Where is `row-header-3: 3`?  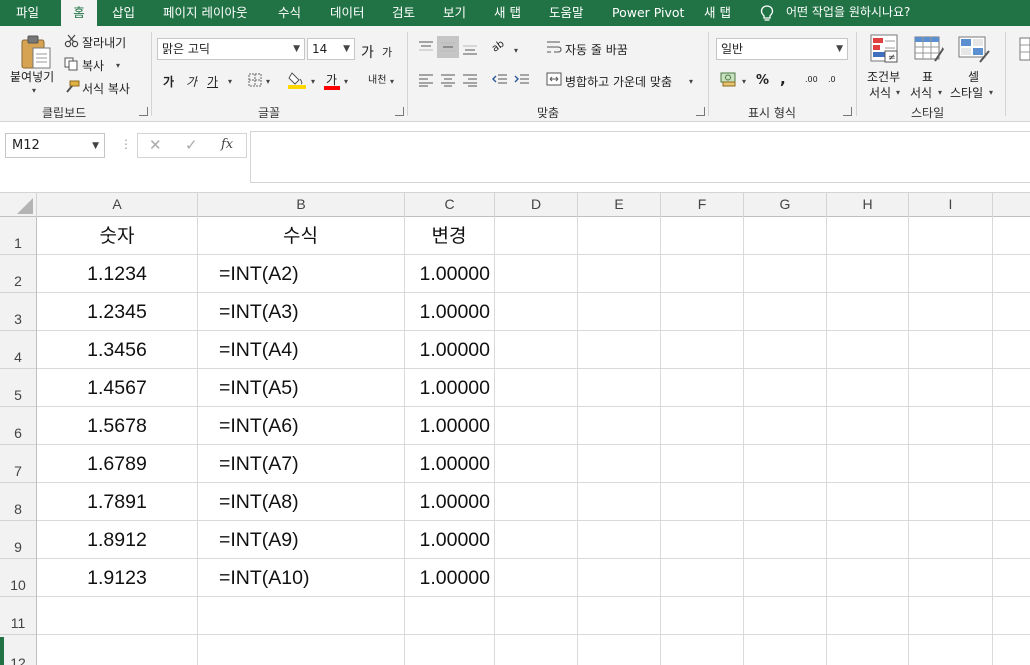 row-header-3: 3 is located at coordinates (18, 312).